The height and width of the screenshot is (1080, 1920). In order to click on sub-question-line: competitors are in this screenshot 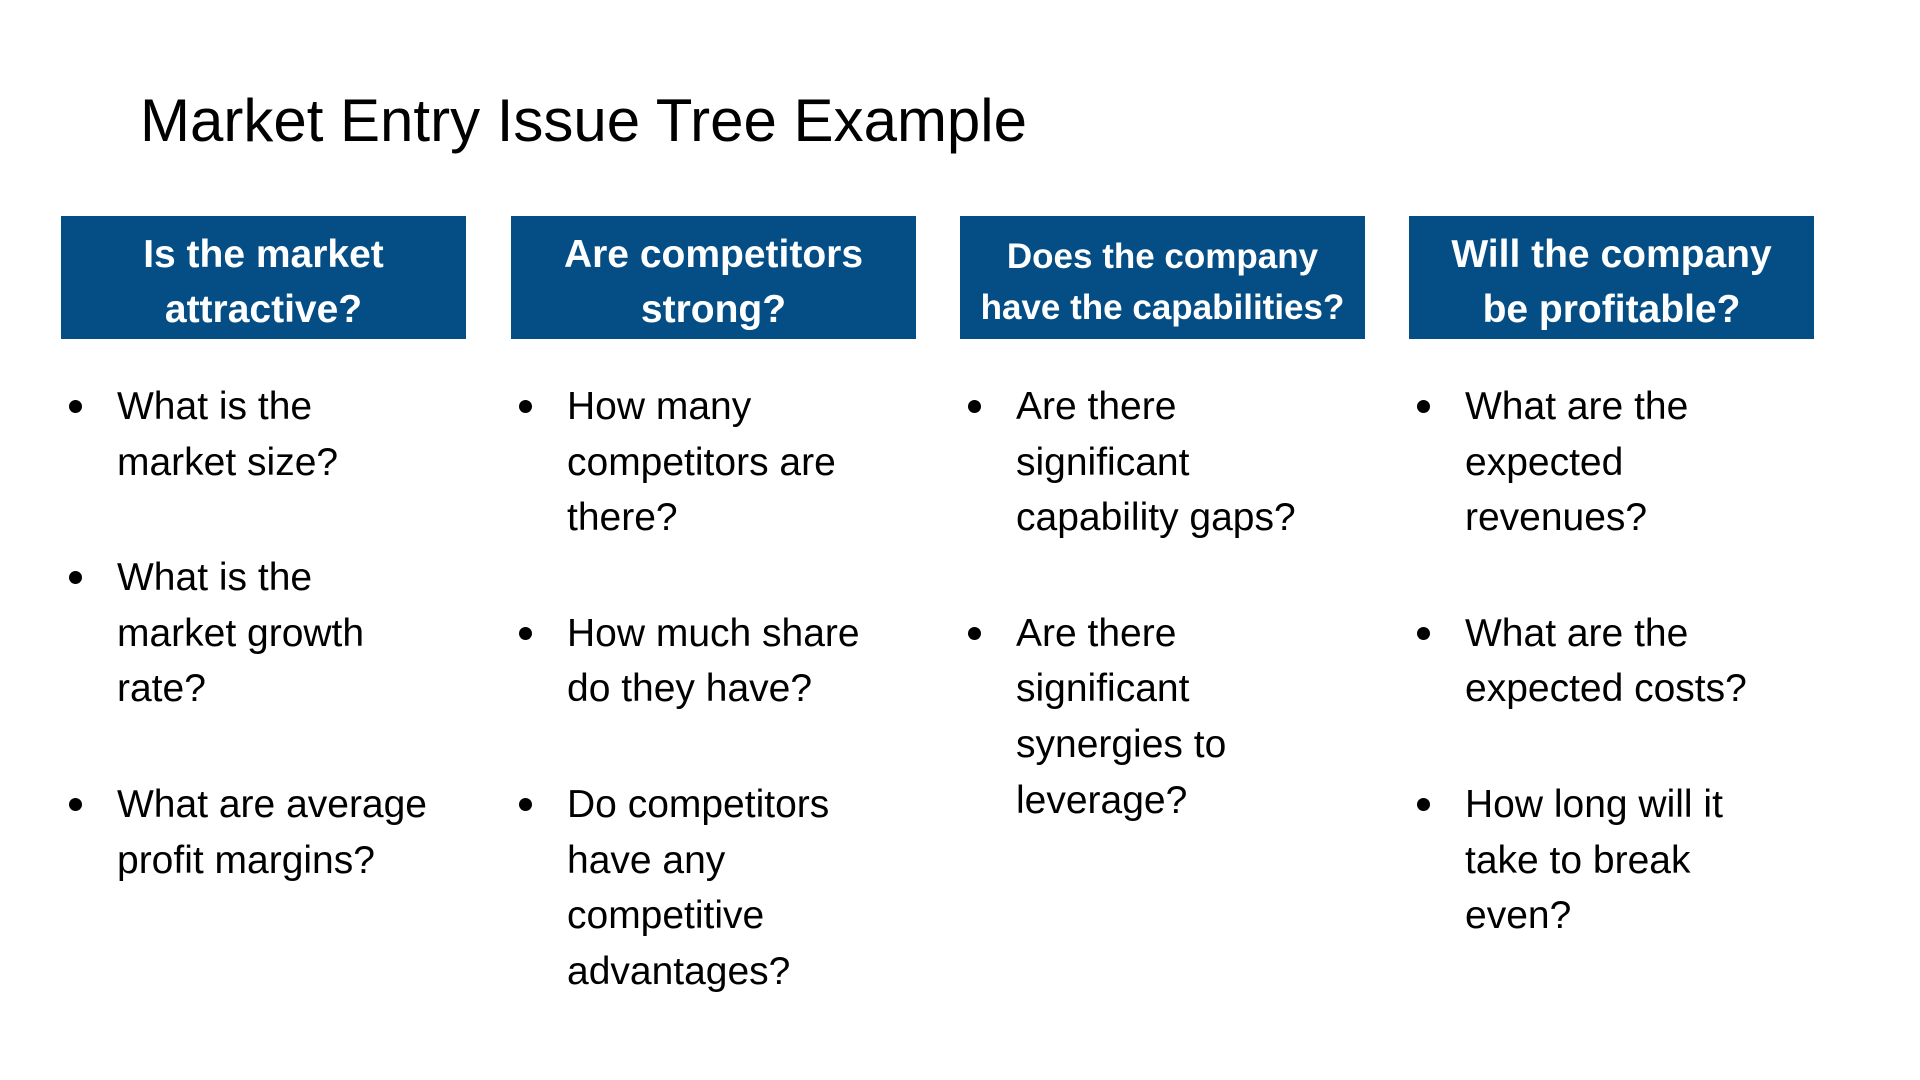, I will do `click(701, 462)`.